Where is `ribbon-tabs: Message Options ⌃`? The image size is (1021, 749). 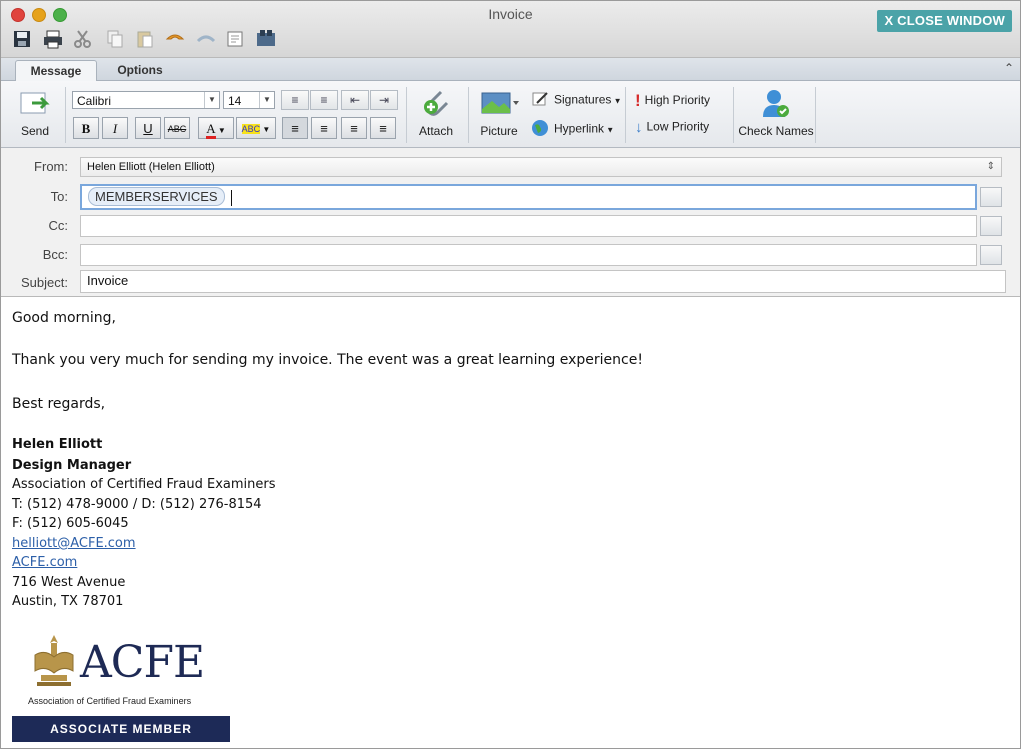 ribbon-tabs: Message Options ⌃ is located at coordinates (510, 69).